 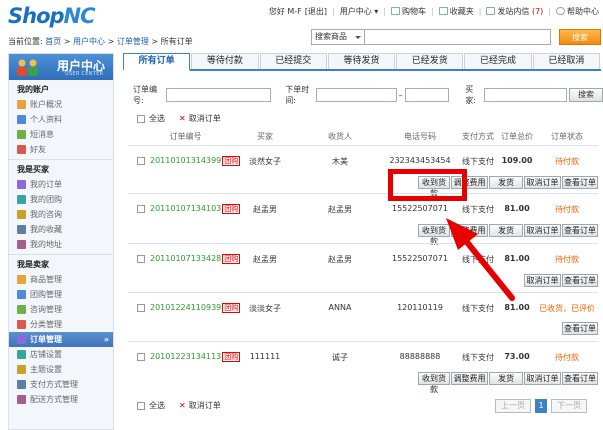 What do you see at coordinates (61, 104) in the screenshot?
I see `sidebar-item: 账户概况` at bounding box center [61, 104].